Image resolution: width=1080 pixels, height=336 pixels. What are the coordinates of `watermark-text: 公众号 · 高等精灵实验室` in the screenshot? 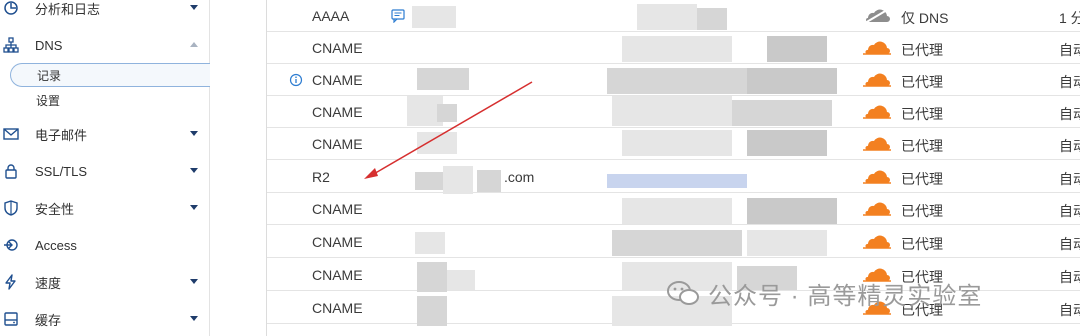 It's located at (845, 296).